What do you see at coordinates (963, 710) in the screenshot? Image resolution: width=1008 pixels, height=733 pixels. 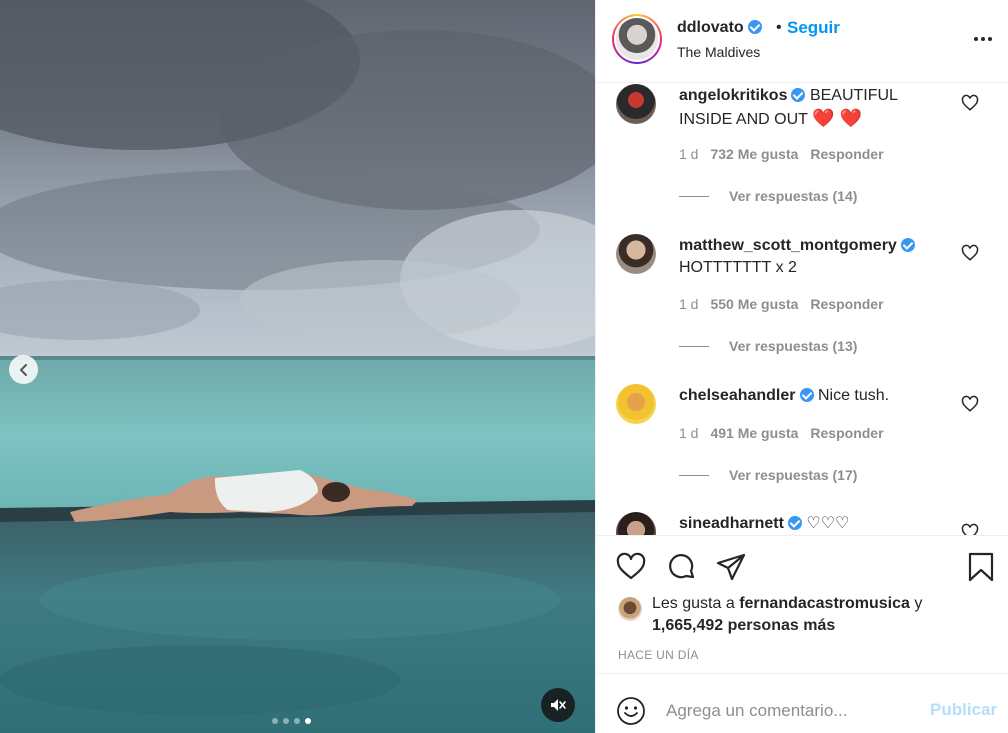 I see `publish-comment-button: Publicar` at bounding box center [963, 710].